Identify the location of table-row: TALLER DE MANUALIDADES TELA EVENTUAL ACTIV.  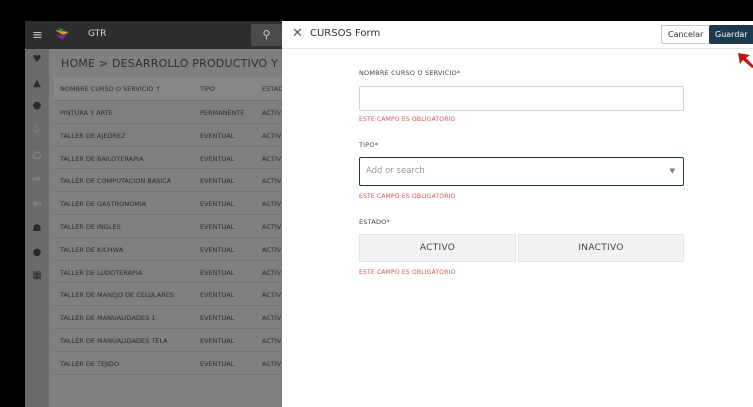
(168, 340).